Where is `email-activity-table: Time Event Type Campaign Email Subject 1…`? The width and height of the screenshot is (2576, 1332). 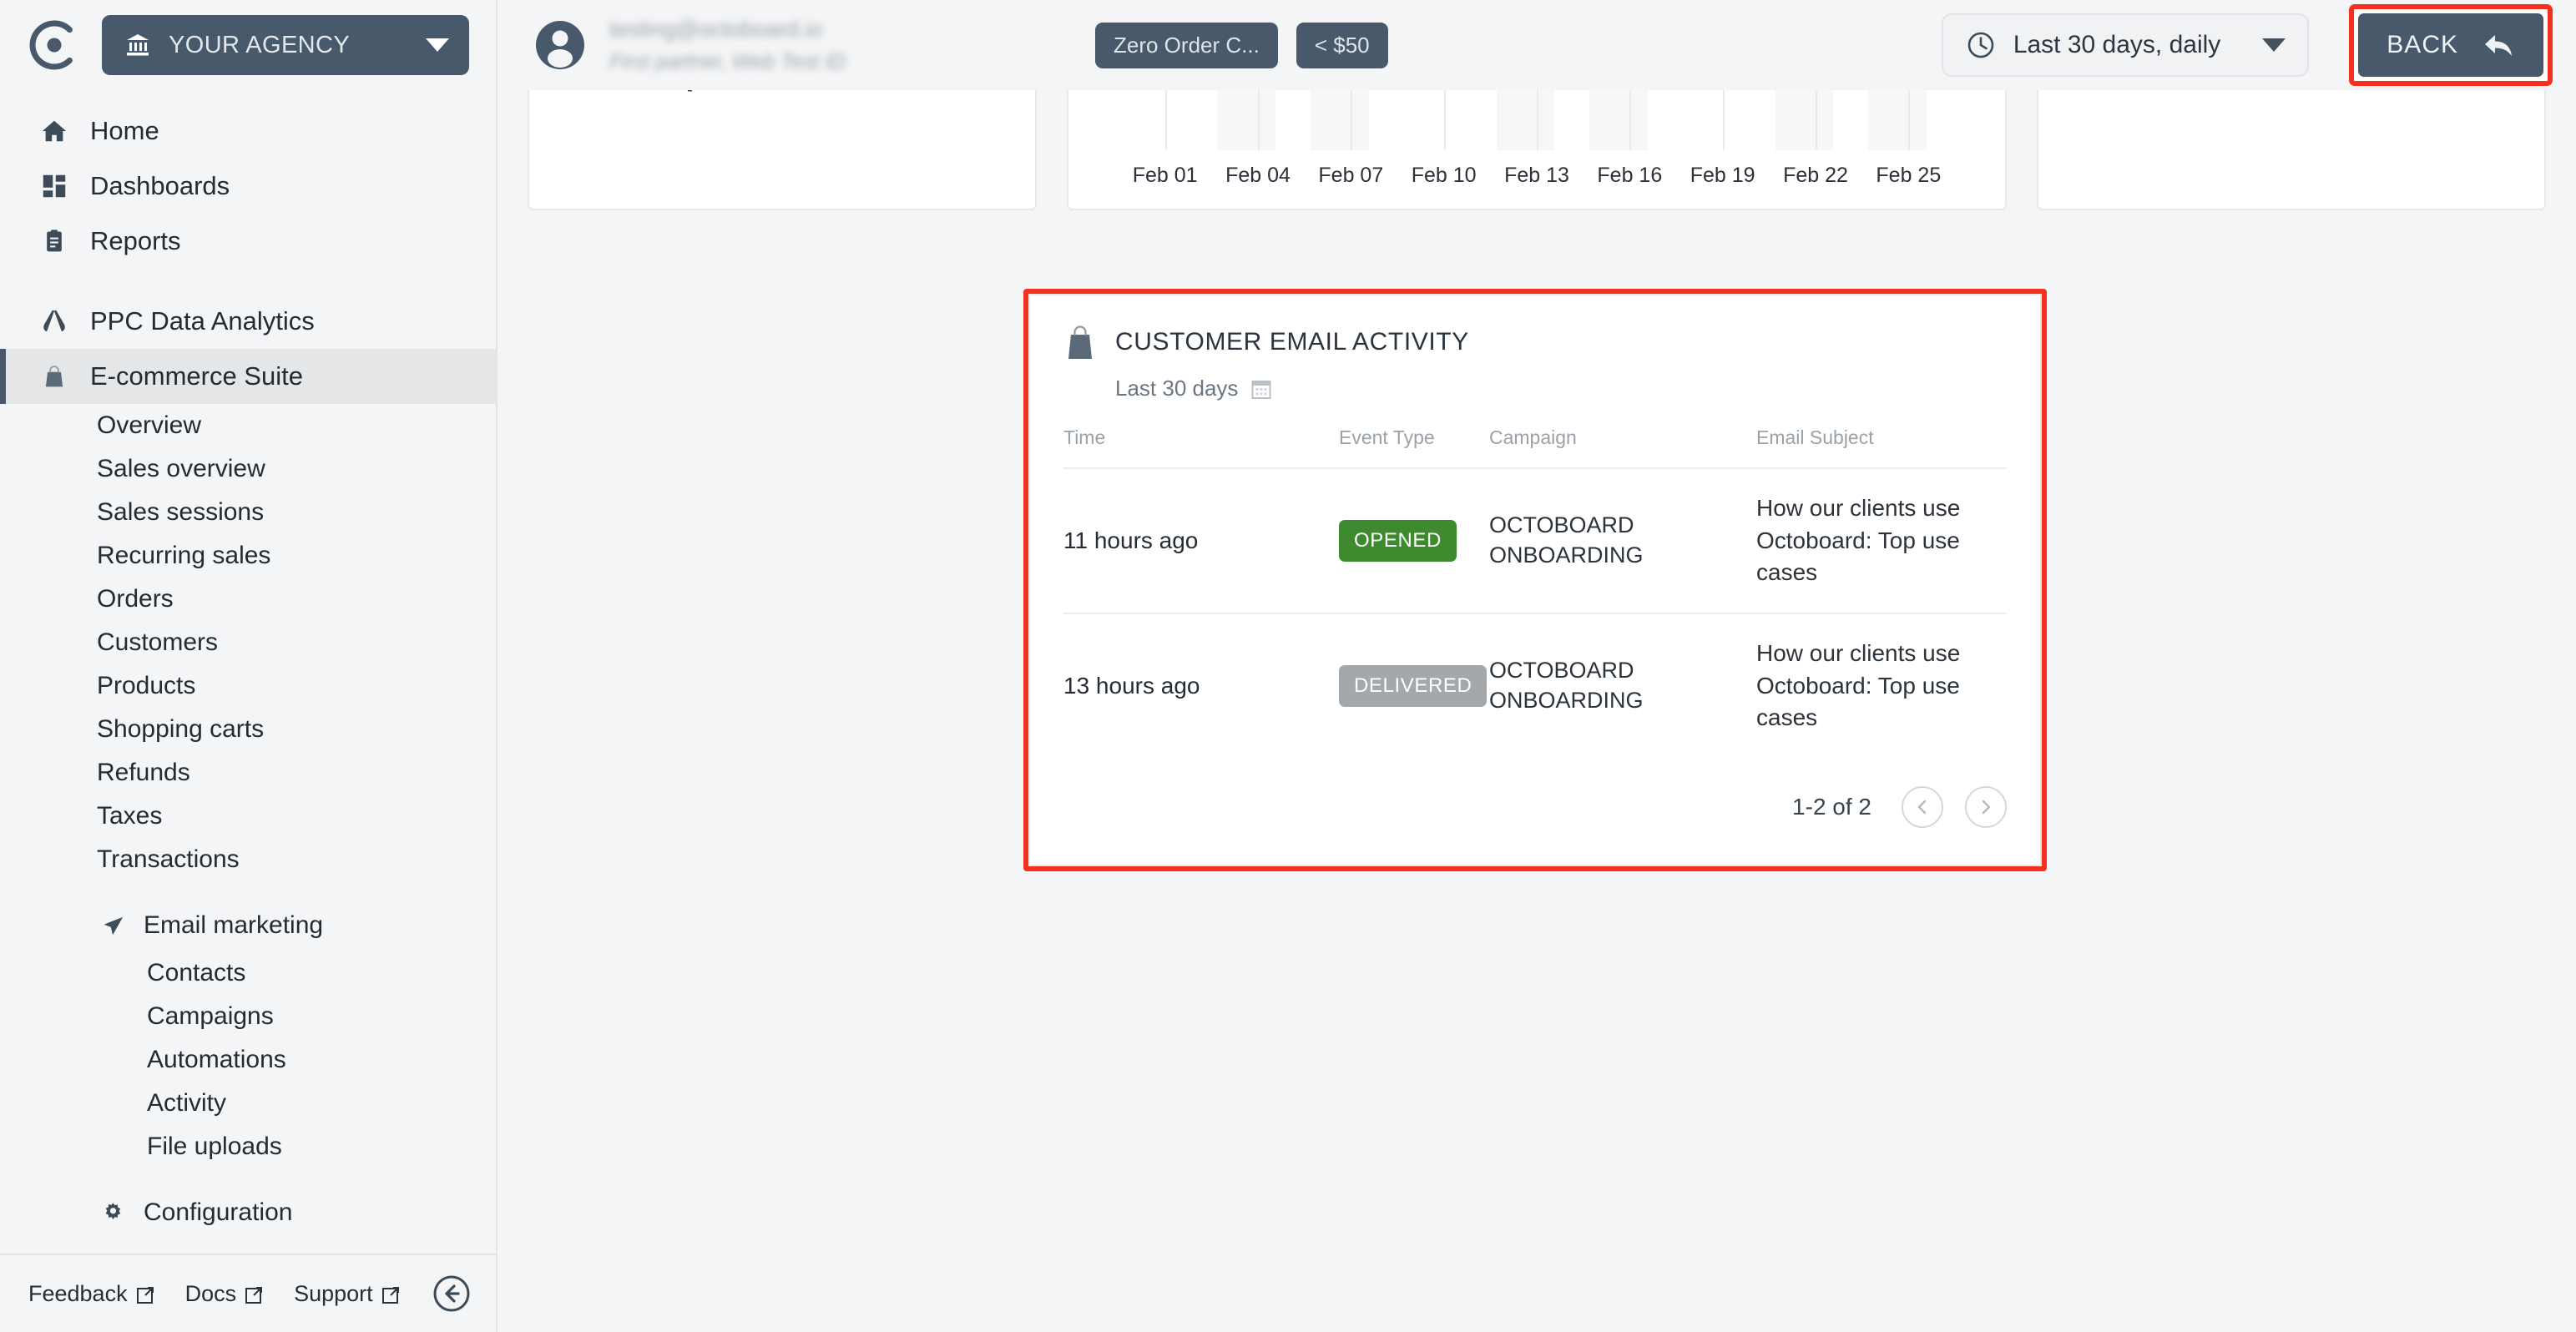
email-activity-table: Time Event Type Campaign Email Subject 1… is located at coordinates (1535, 592).